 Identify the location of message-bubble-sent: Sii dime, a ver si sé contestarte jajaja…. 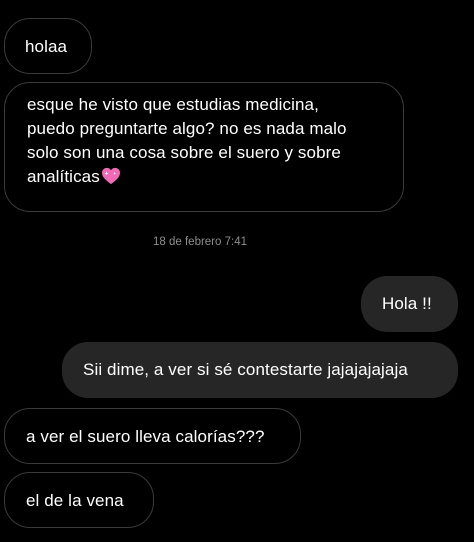
(260, 370).